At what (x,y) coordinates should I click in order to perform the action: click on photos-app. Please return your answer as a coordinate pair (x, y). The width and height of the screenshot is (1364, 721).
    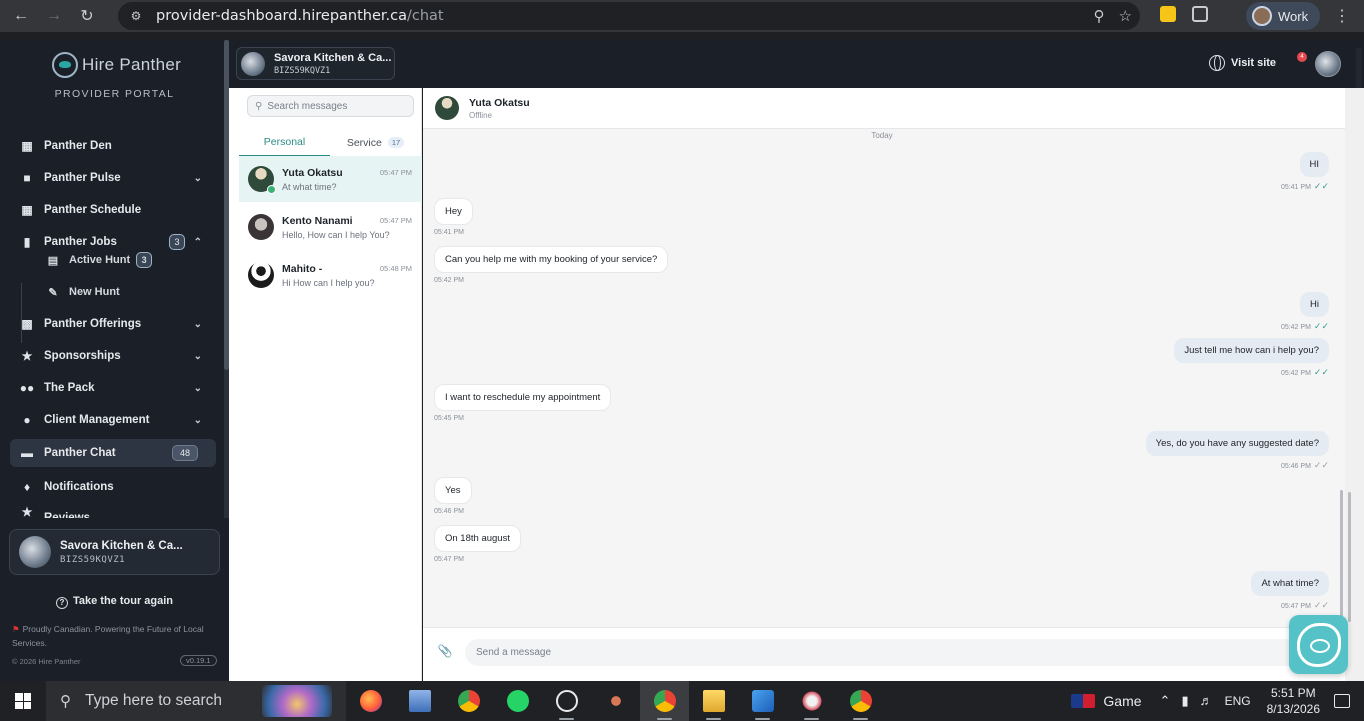
    Looking at the image, I should click on (762, 701).